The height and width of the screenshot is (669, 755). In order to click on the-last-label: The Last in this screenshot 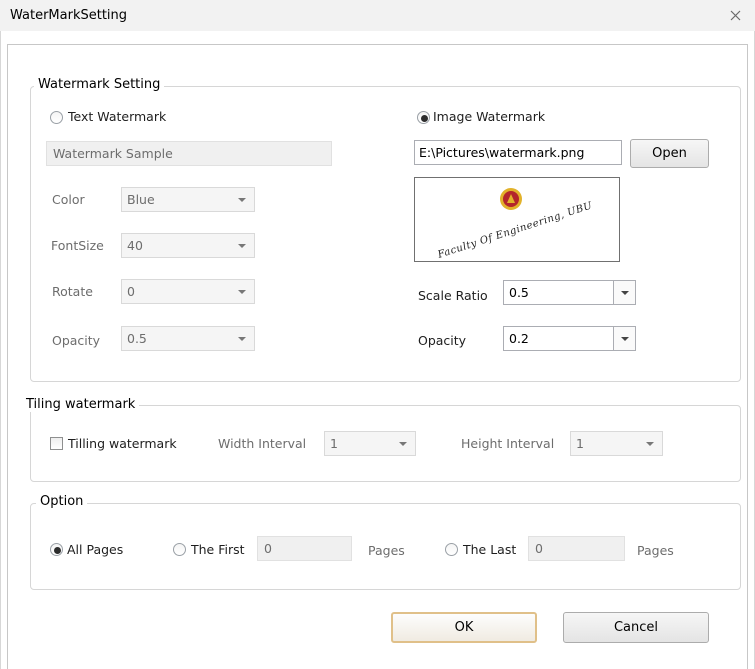, I will do `click(489, 549)`.